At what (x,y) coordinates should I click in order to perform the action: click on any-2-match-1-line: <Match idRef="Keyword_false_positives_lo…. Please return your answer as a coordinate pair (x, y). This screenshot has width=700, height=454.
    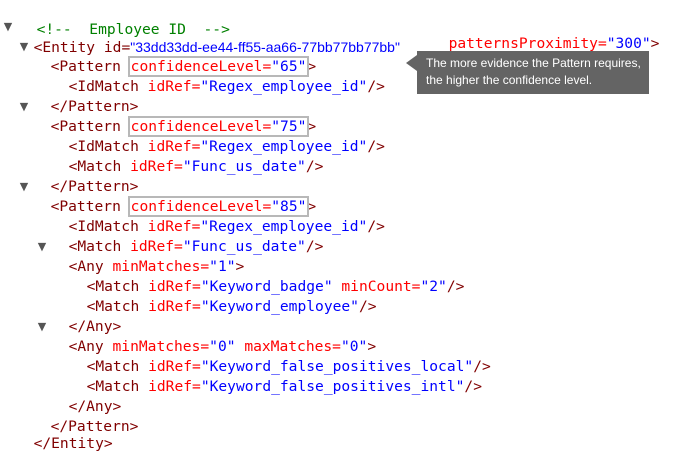
    Looking at the image, I should click on (288, 366).